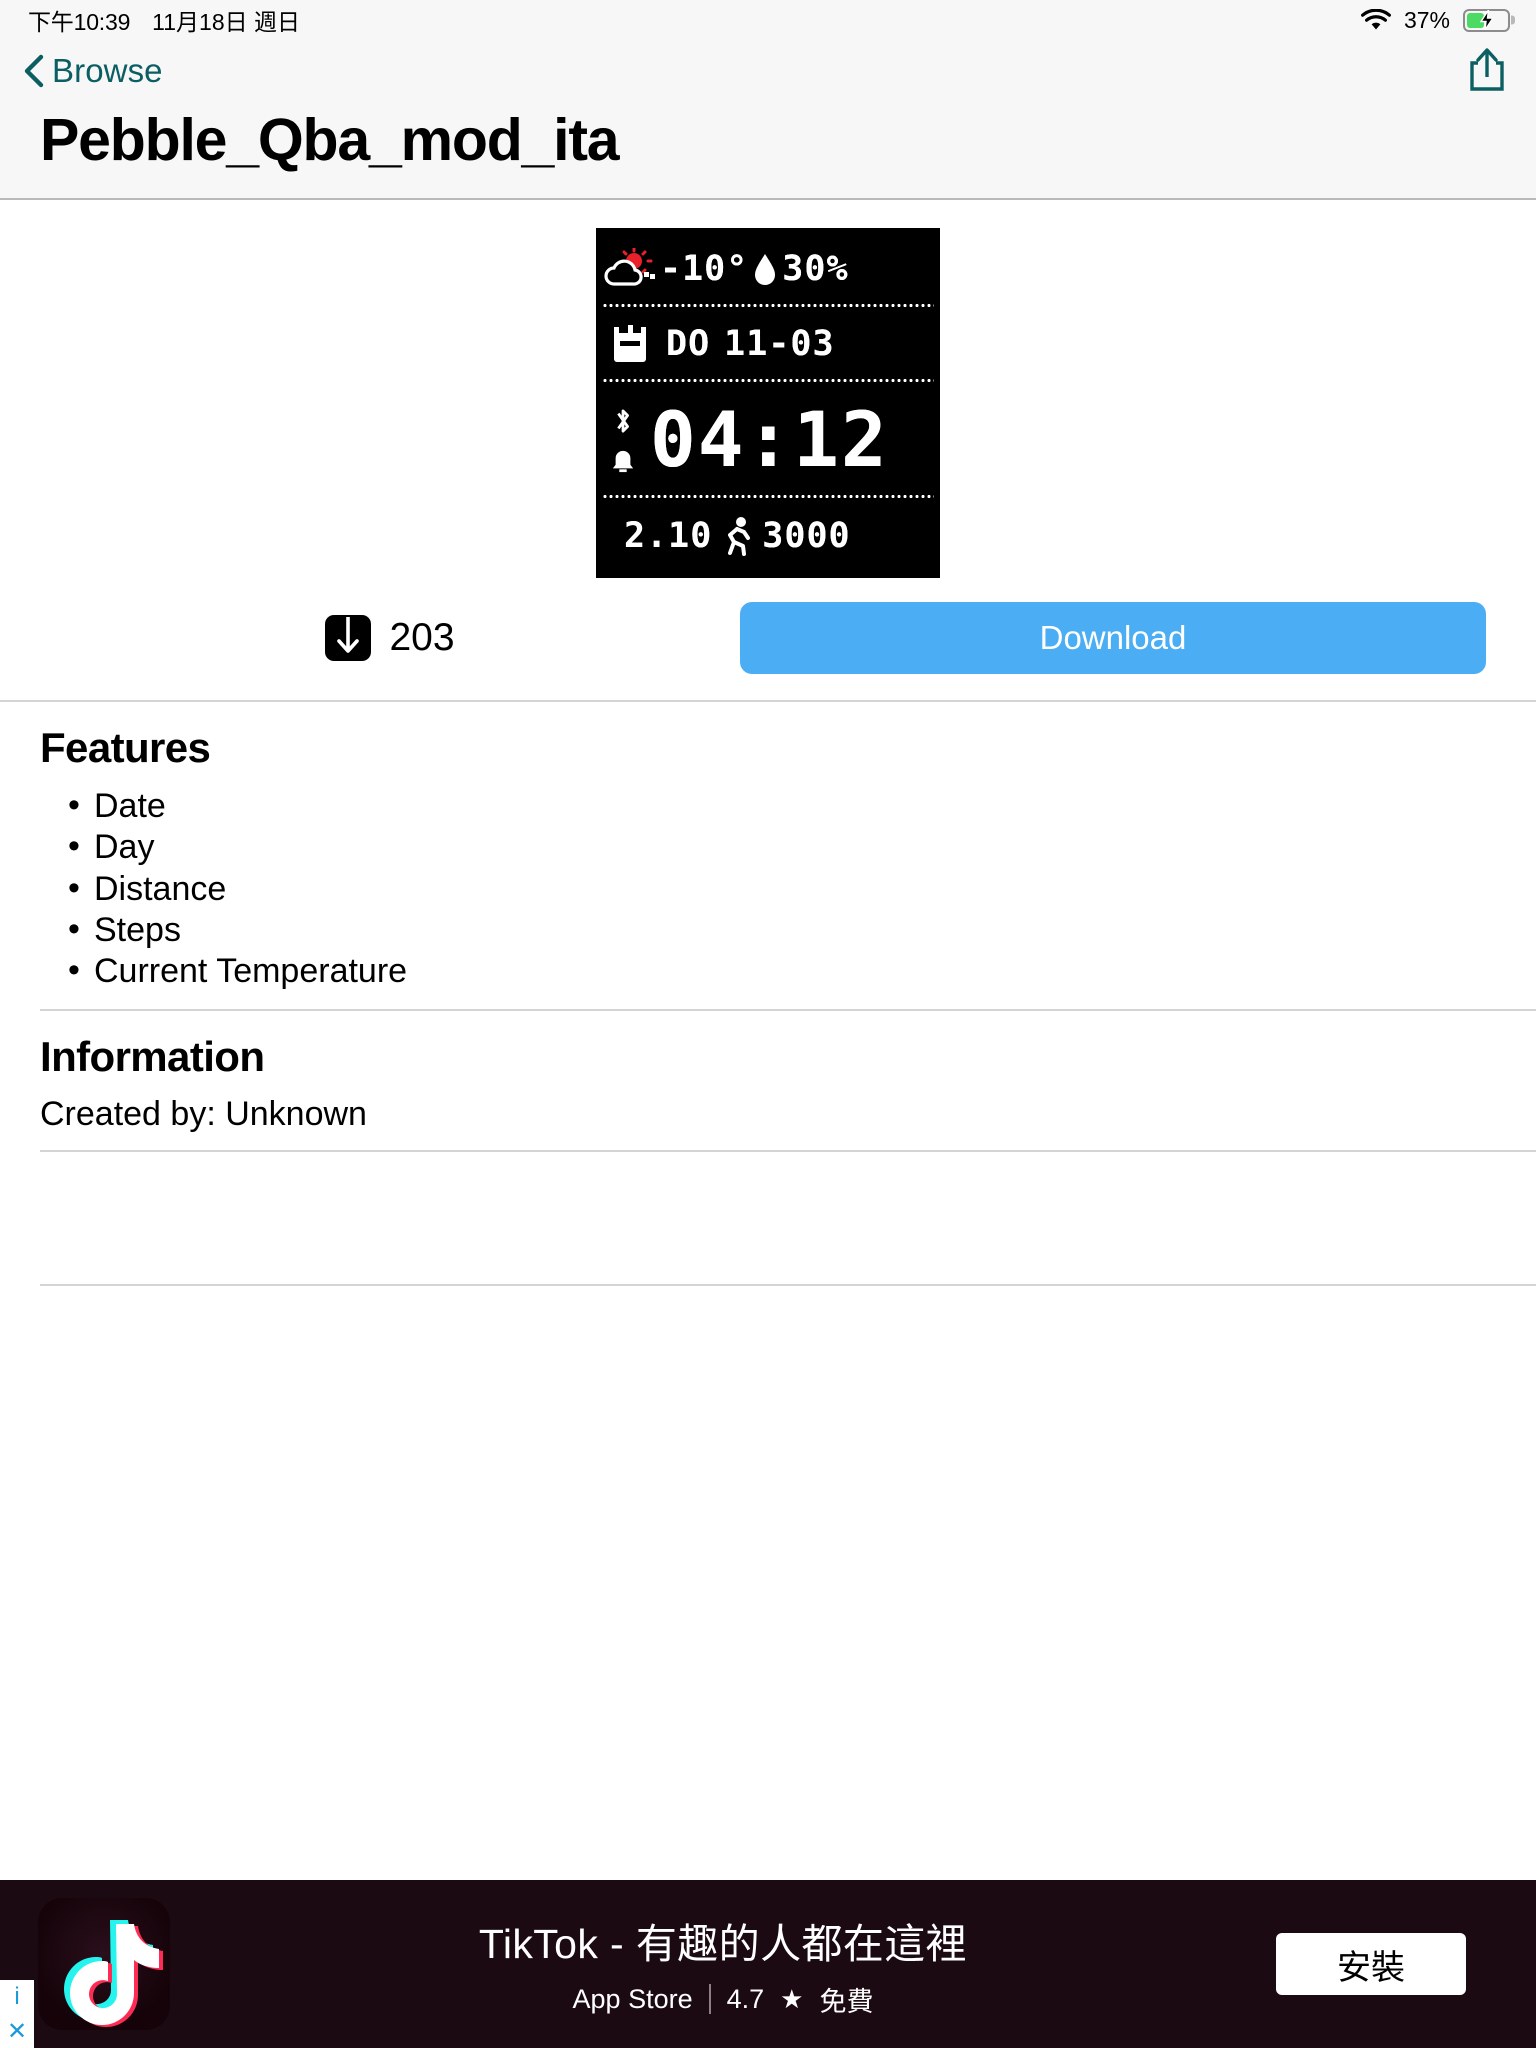 The image size is (1536, 2048). Describe the element at coordinates (788, 1284) in the screenshot. I see `section-divider-bottom` at that location.